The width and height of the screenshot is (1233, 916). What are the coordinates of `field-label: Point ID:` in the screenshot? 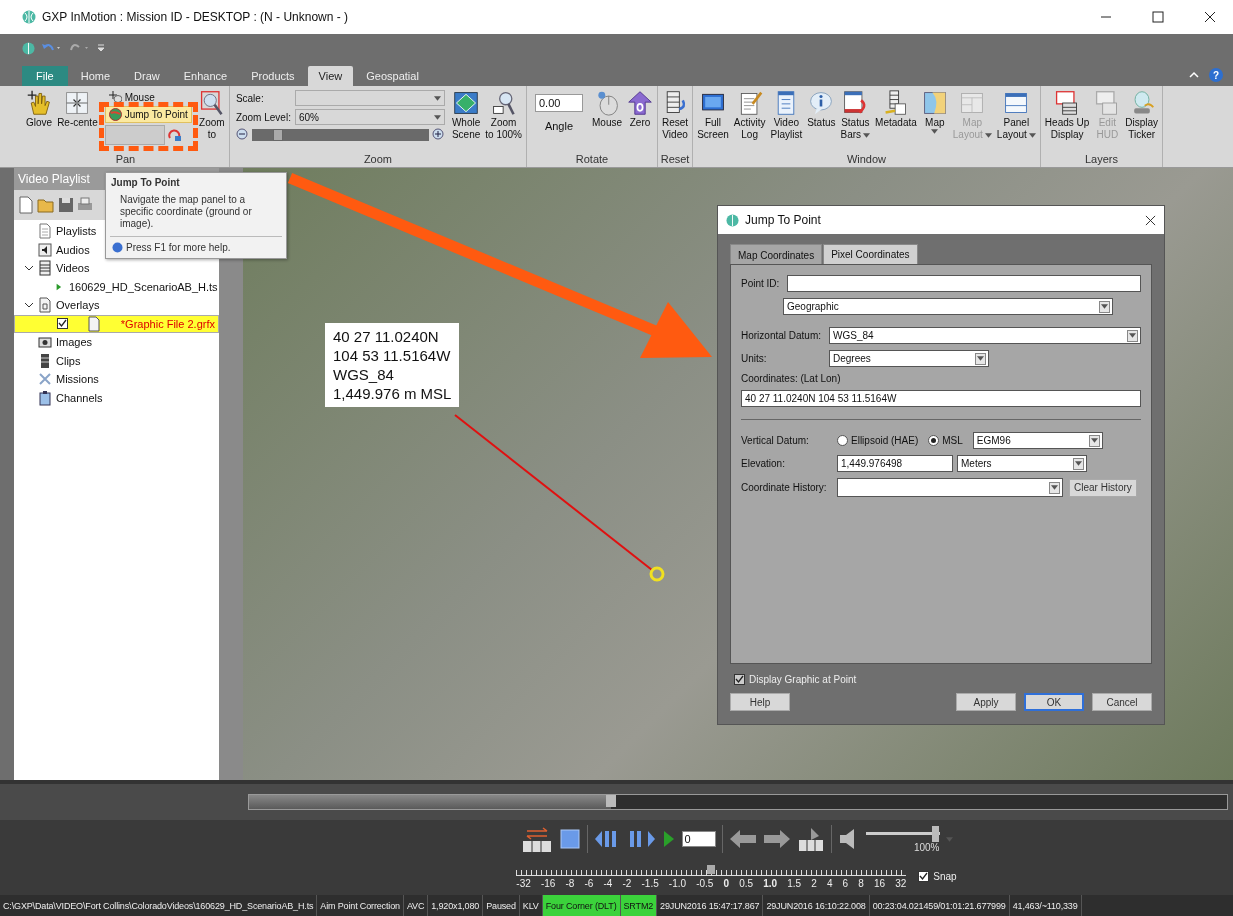 It's located at (761, 283).